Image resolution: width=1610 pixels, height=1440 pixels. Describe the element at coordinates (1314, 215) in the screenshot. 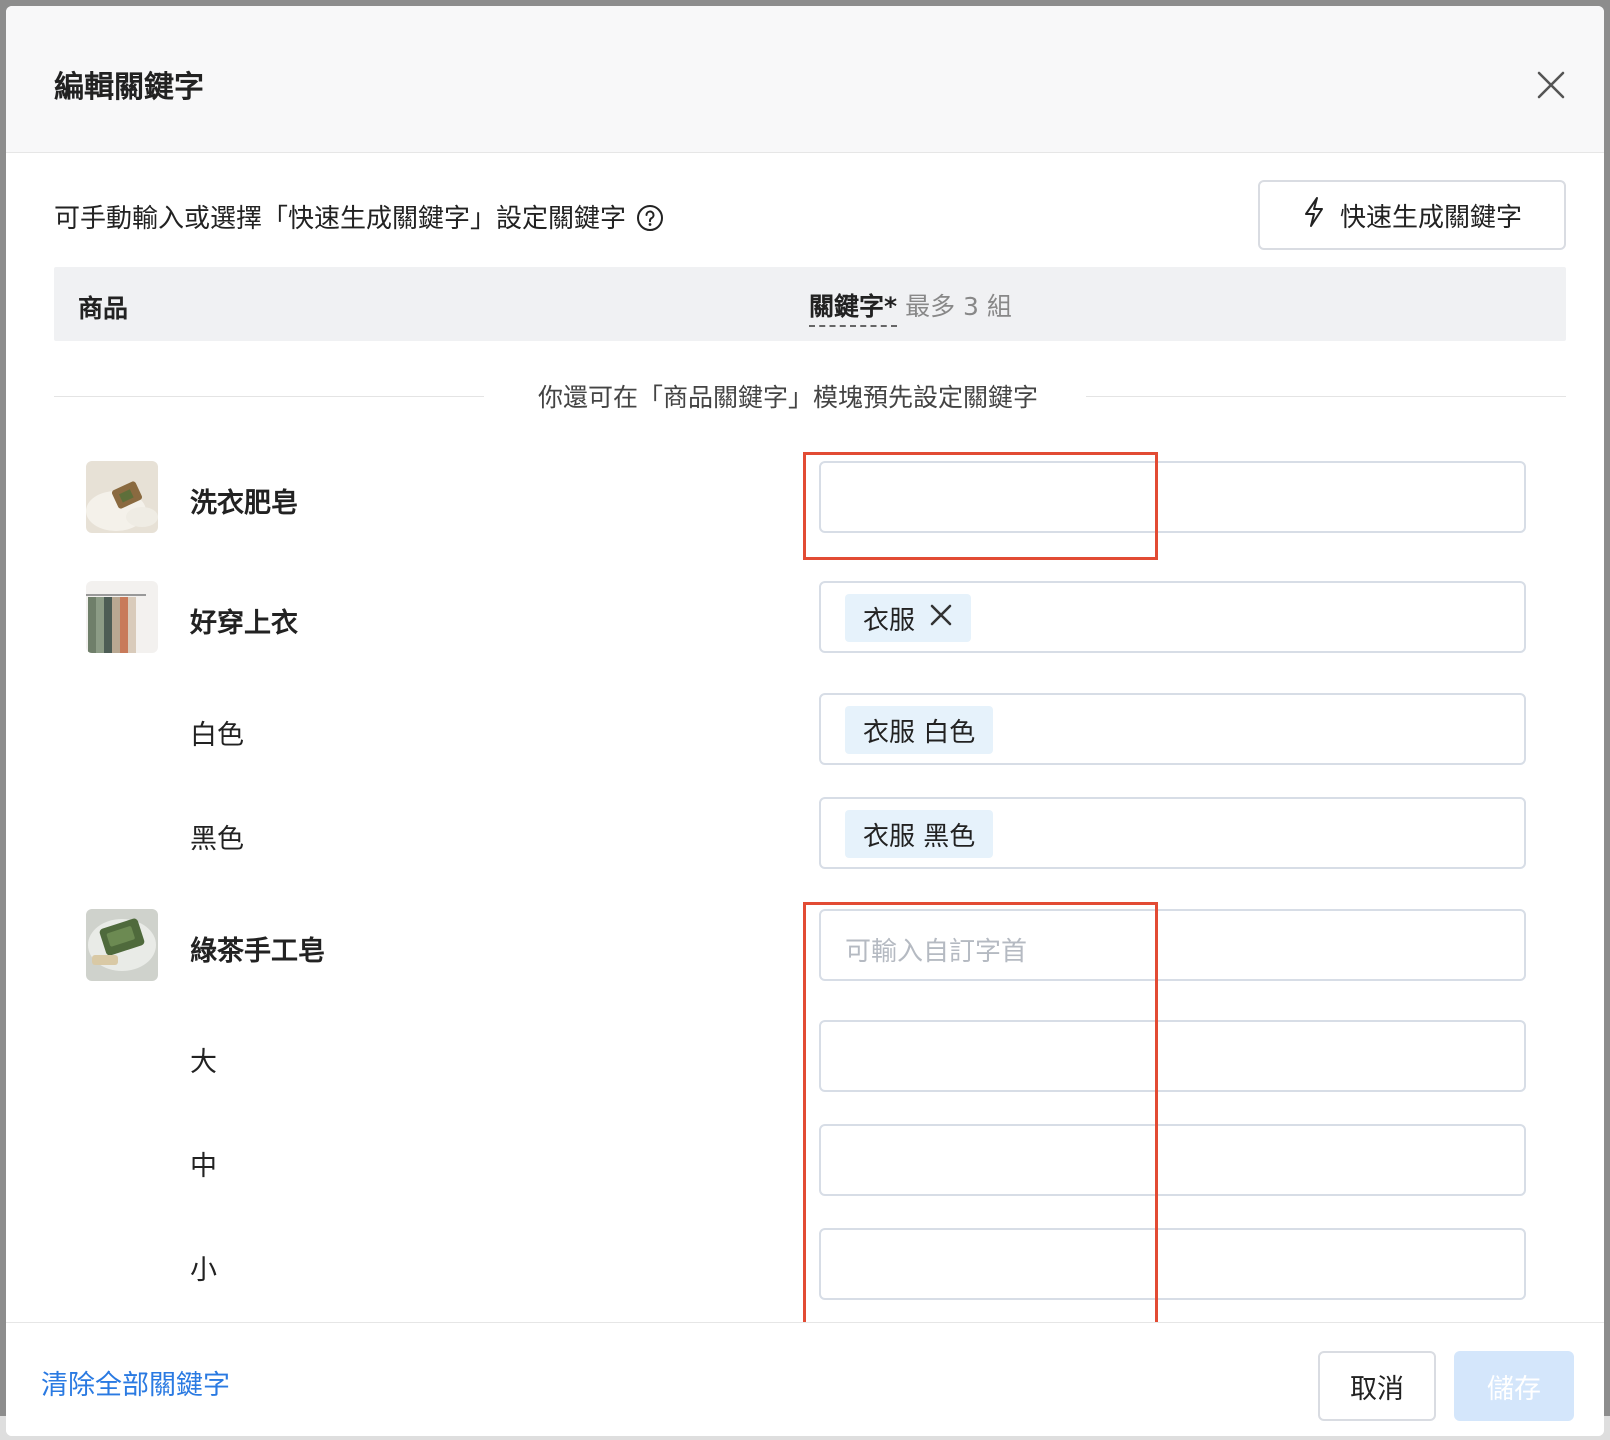

I see `lightning-icon` at that location.